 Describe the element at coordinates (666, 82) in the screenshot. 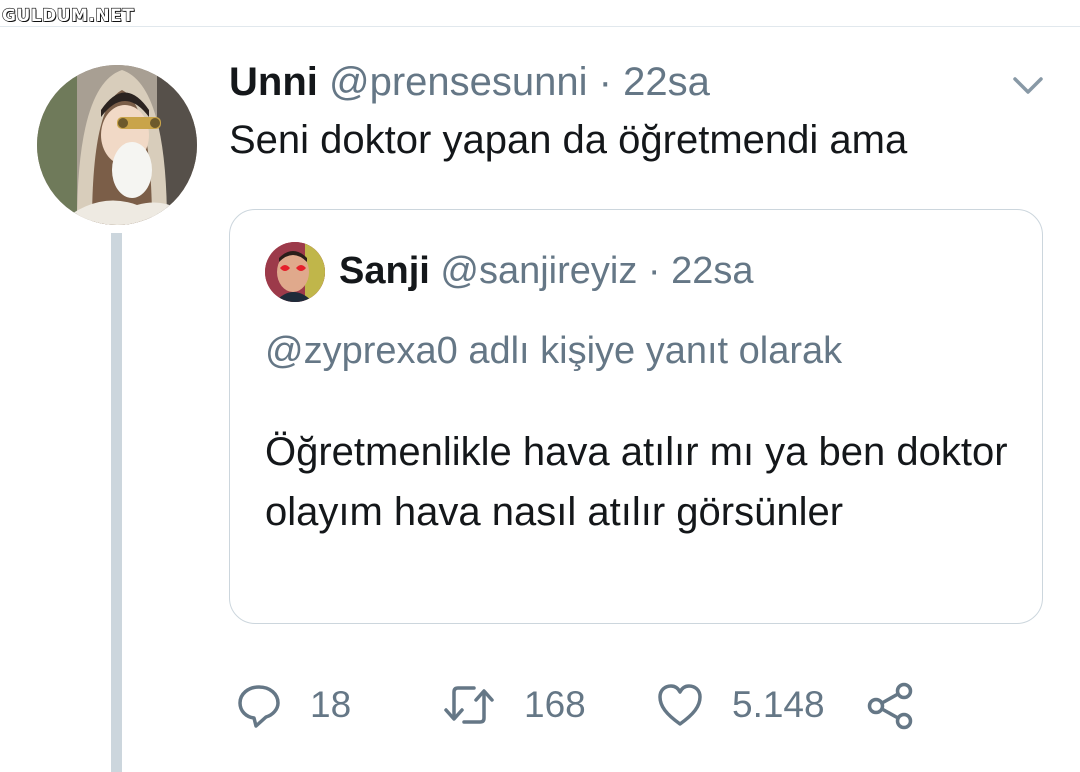

I see `tweet-time: 22sa` at that location.